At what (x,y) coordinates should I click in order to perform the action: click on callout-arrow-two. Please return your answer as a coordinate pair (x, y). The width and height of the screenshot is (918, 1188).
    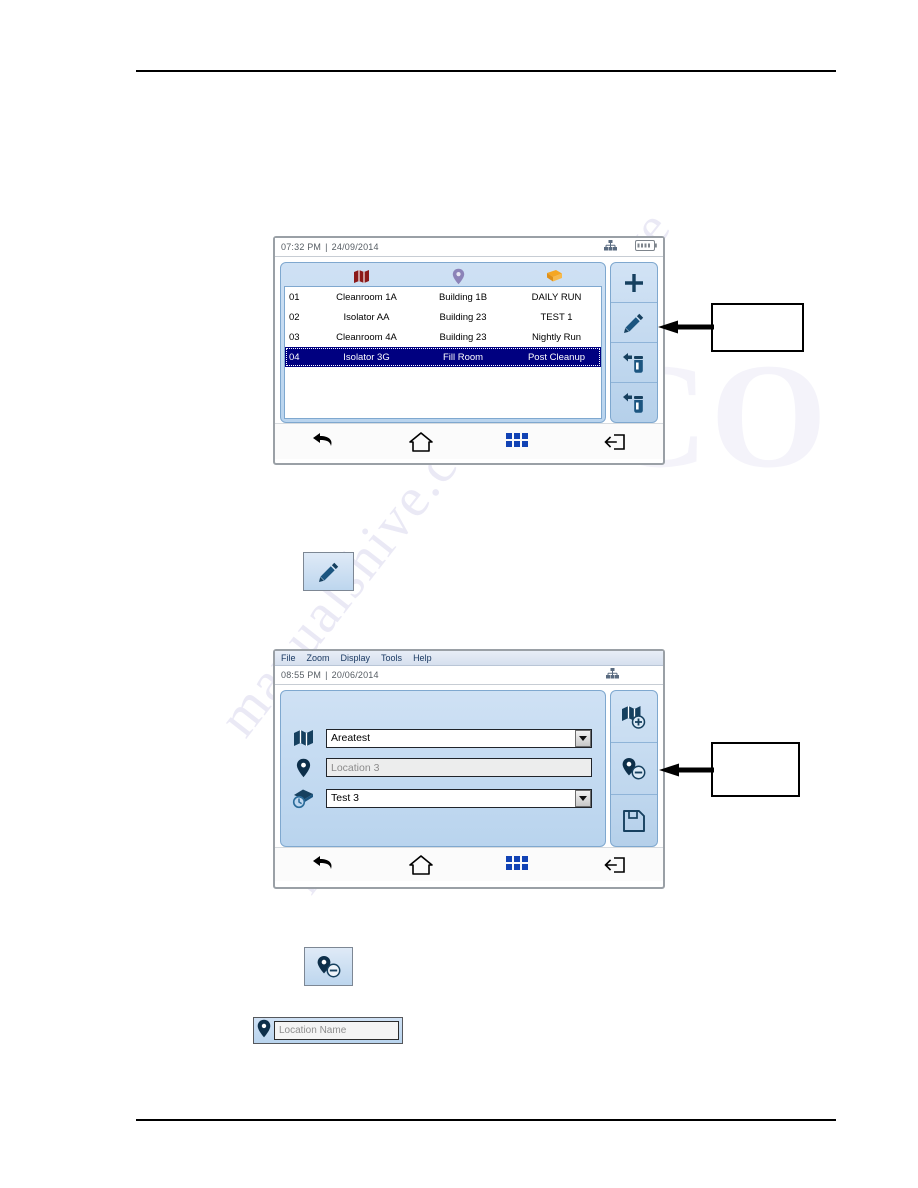
    Looking at the image, I should click on (686, 770).